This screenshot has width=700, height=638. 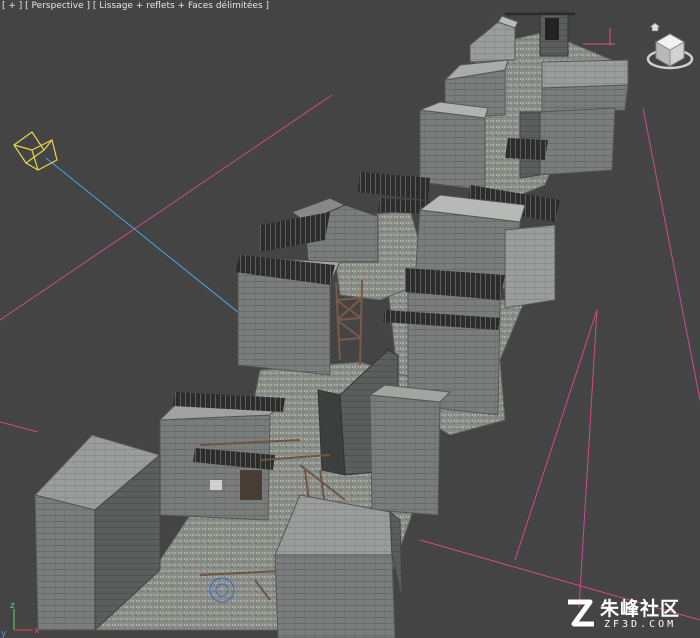 I want to click on building-gable-house, so click(x=319, y=230).